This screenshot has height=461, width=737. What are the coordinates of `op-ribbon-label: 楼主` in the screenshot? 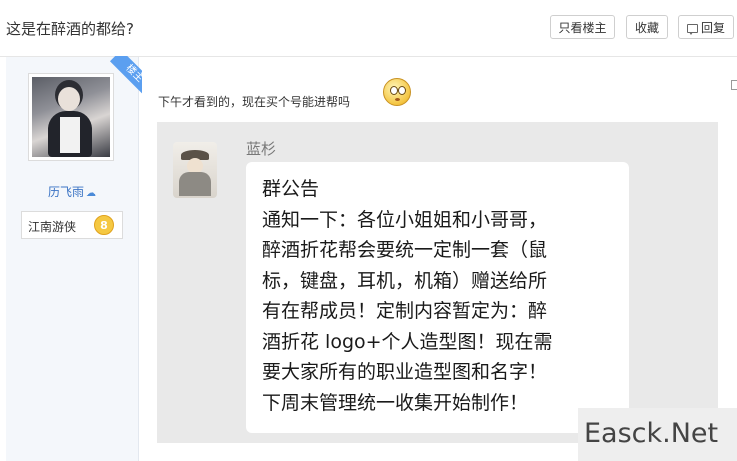 It's located at (125, 76).